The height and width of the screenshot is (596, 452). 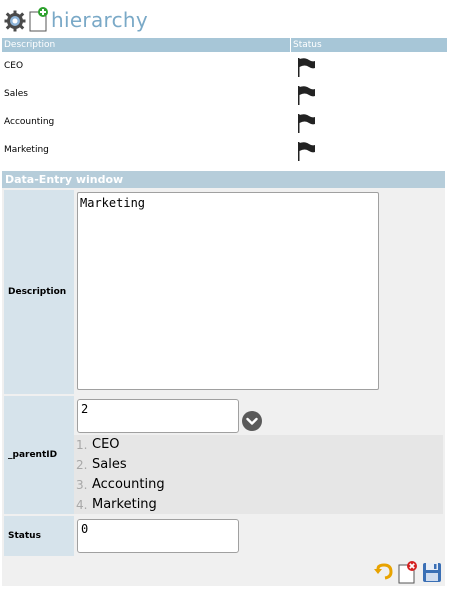 I want to click on status-label: Status, so click(x=39, y=536).